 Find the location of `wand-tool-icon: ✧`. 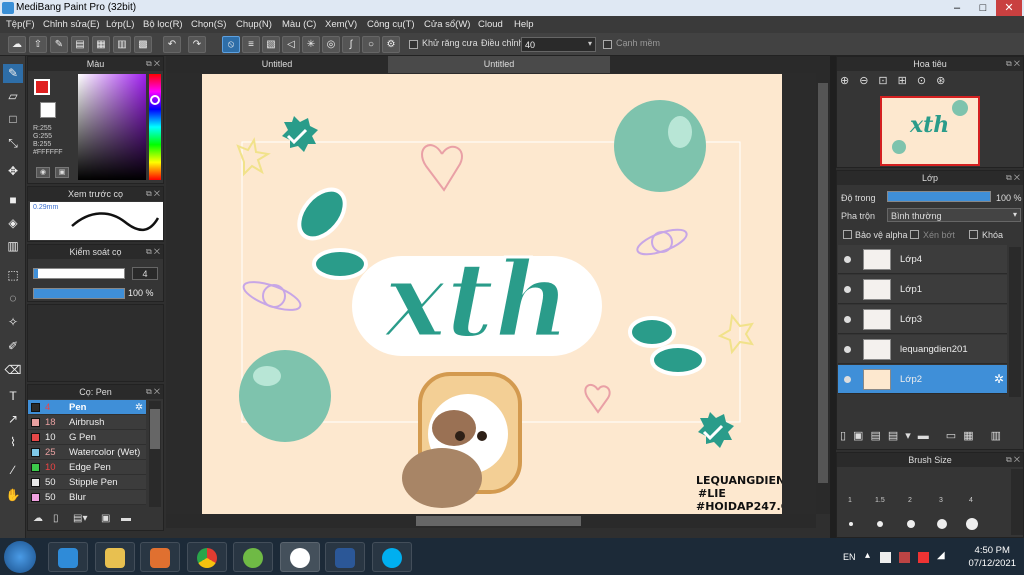

wand-tool-icon: ✧ is located at coordinates (13, 322).